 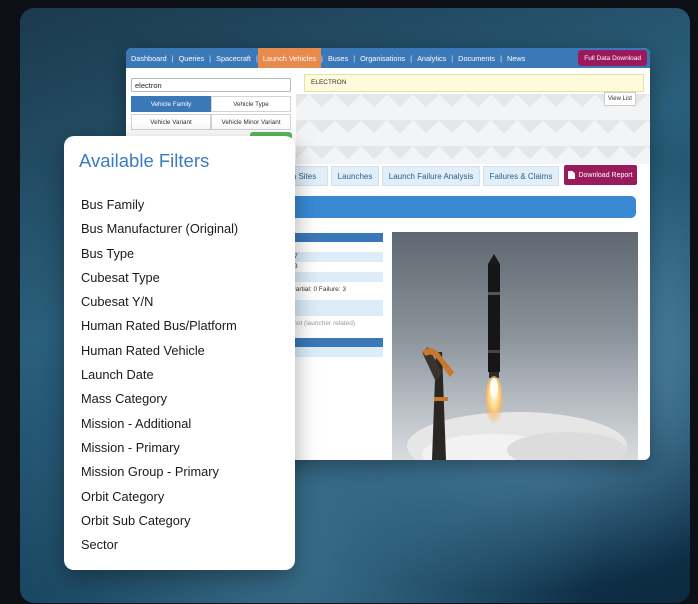 What do you see at coordinates (159, 354) in the screenshot?
I see `filter-human-rated-vehicle: Human Rated Vehicle` at bounding box center [159, 354].